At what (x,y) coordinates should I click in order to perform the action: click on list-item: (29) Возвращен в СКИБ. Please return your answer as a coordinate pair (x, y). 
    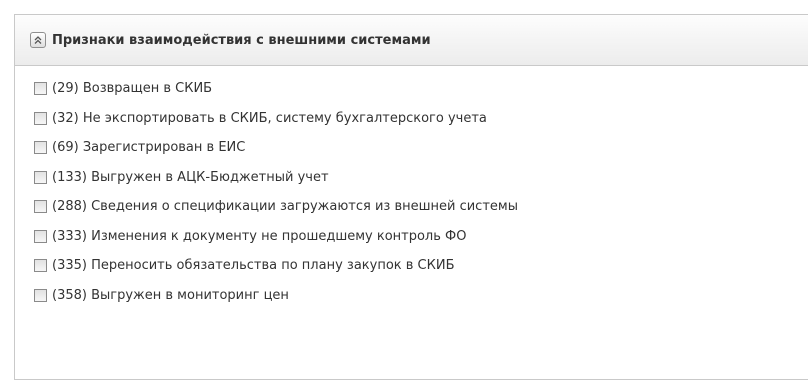
    Looking at the image, I should click on (421, 89).